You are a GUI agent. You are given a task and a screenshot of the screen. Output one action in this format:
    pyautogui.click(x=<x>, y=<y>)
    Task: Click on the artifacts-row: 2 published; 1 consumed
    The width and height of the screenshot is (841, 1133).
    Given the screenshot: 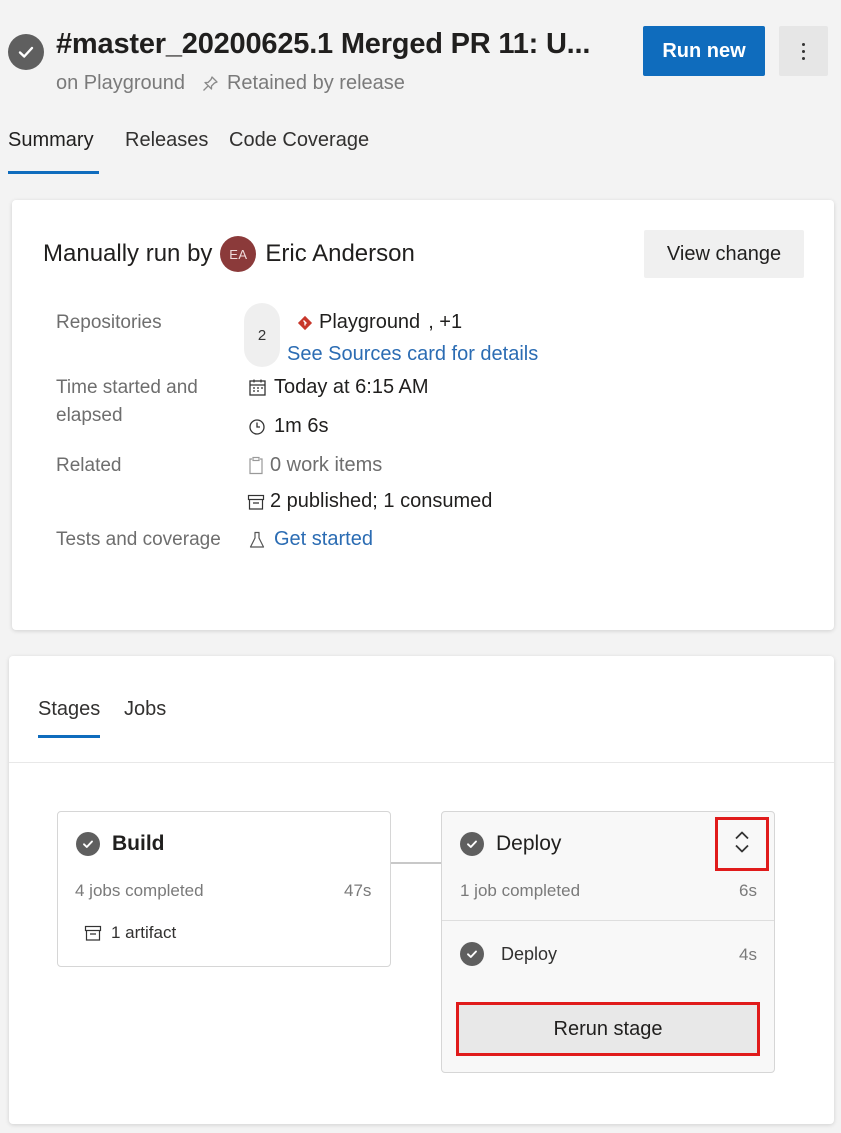 What is the action you would take?
    pyautogui.click(x=369, y=501)
    